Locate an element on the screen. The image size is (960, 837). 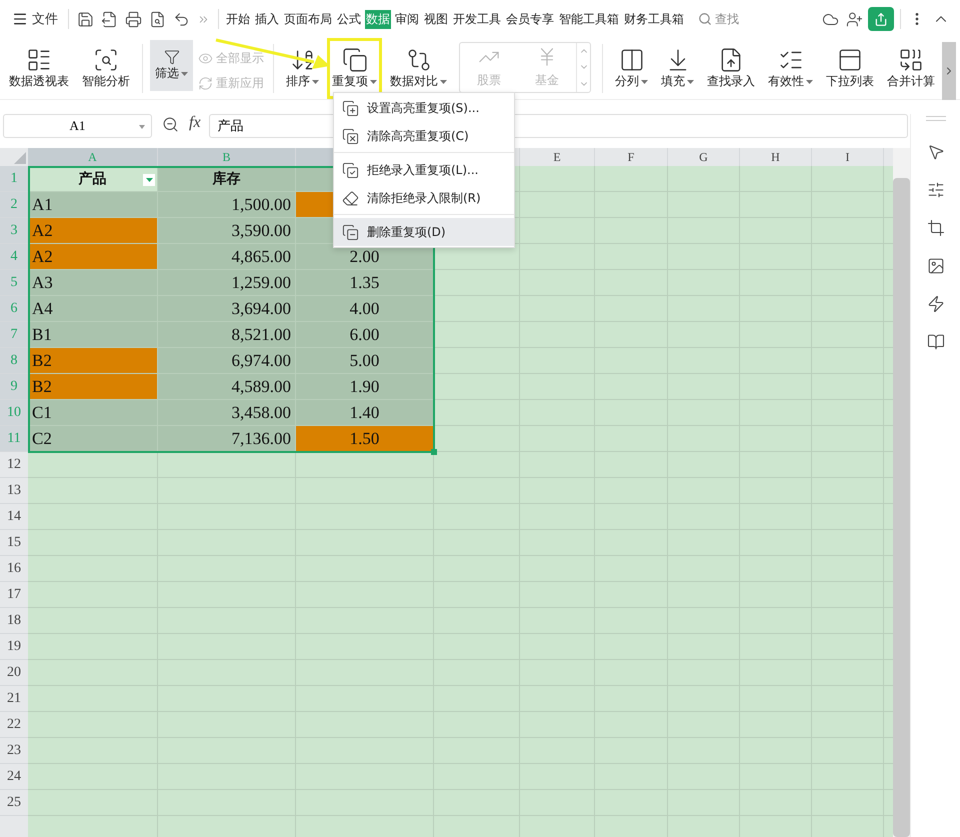
menu-tab: 审阅 is located at coordinates (407, 19).